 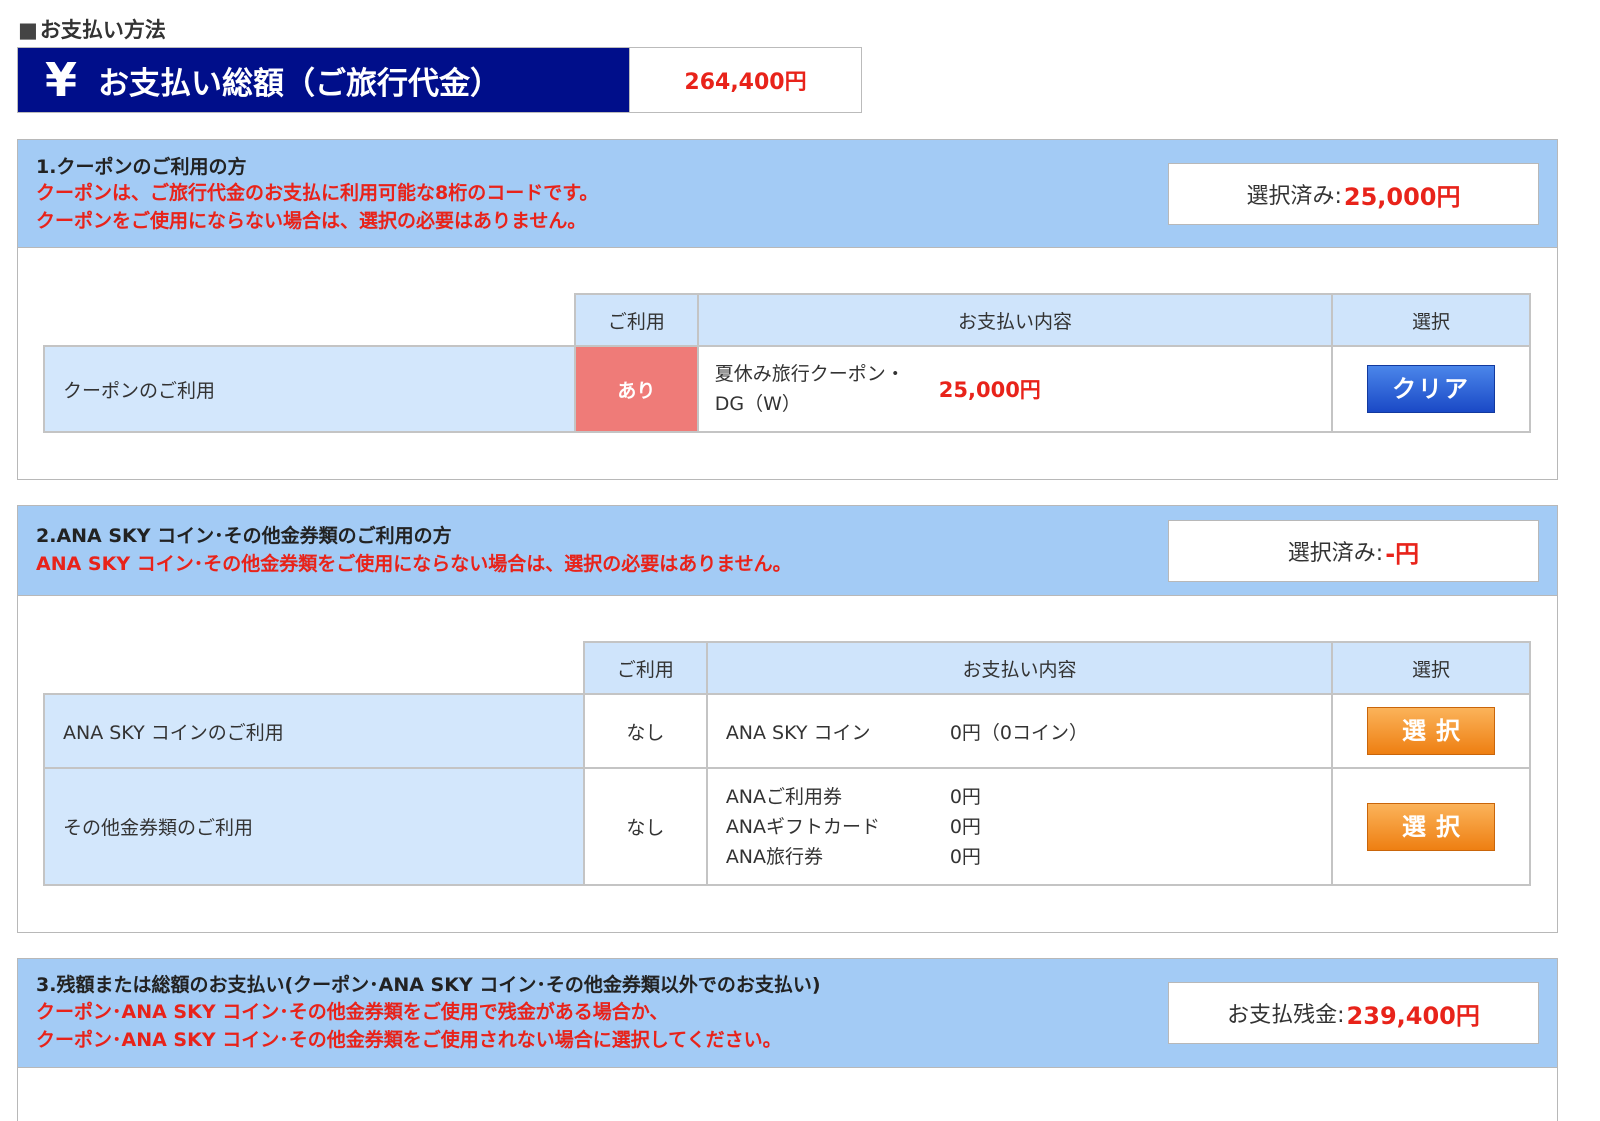 I want to click on coin-voucher-header-select: 選択, so click(x=1431, y=668).